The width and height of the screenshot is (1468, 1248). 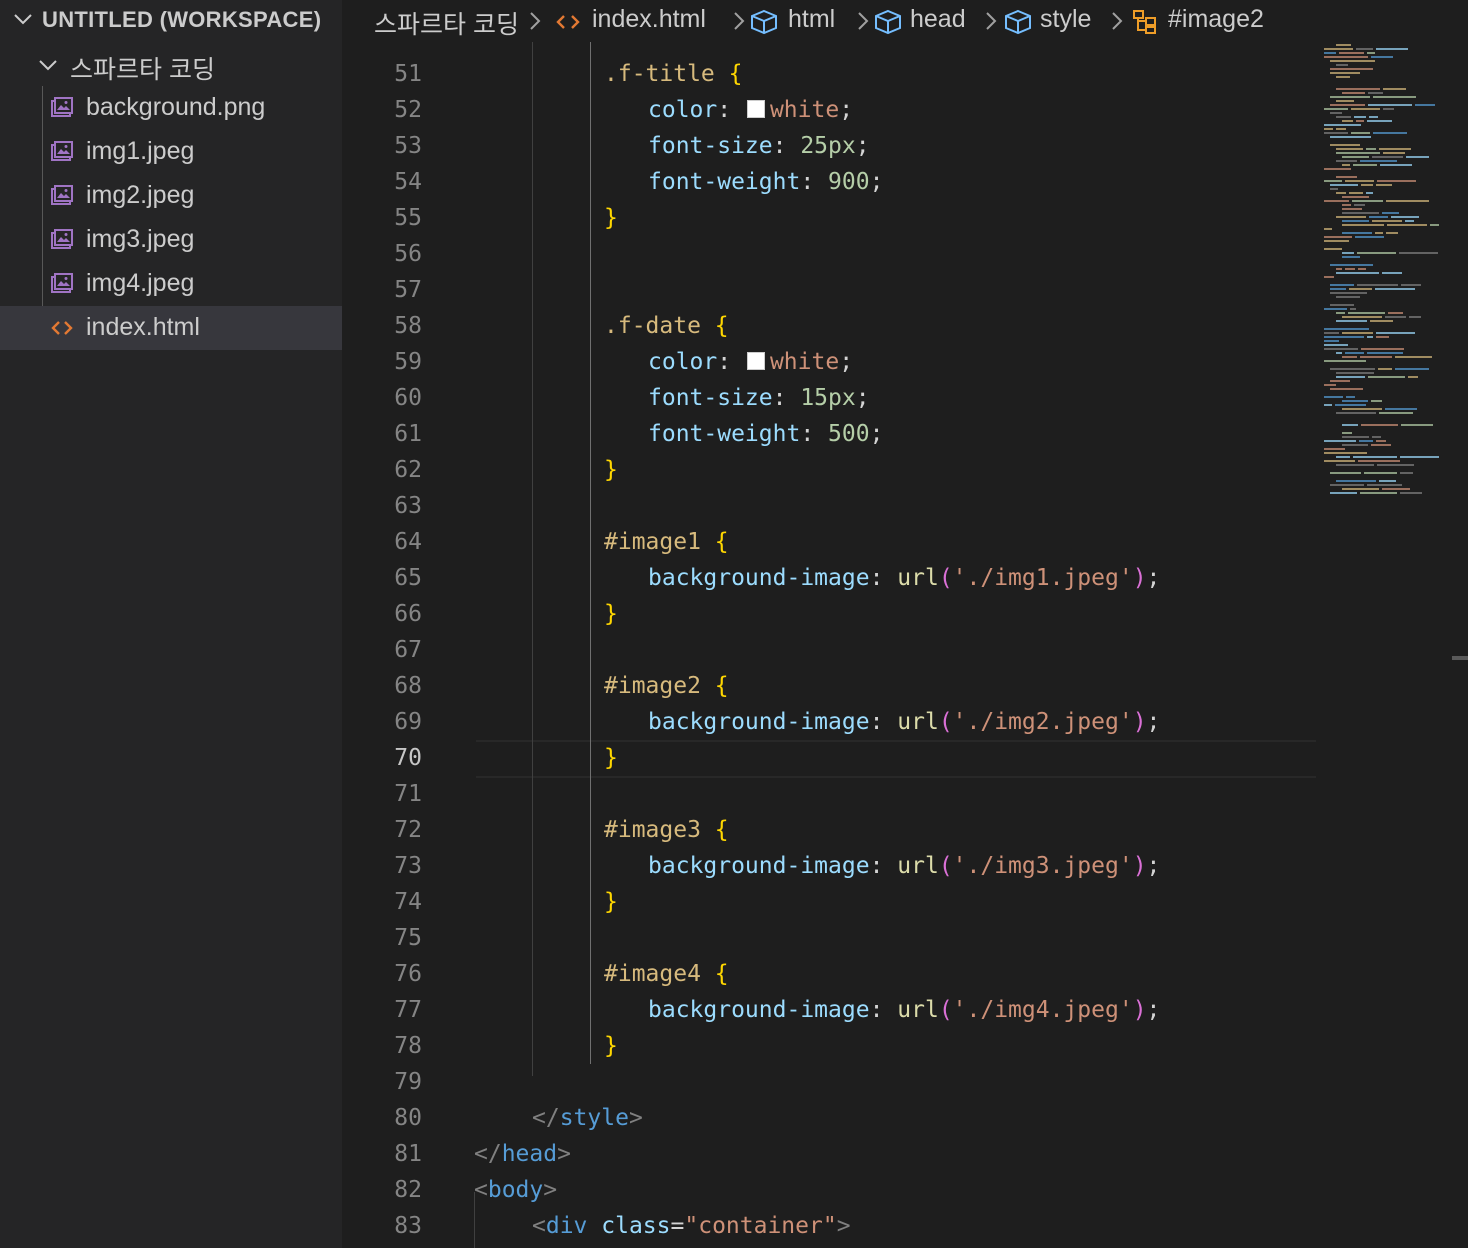 What do you see at coordinates (590, 553) in the screenshot?
I see `indent-guide-active` at bounding box center [590, 553].